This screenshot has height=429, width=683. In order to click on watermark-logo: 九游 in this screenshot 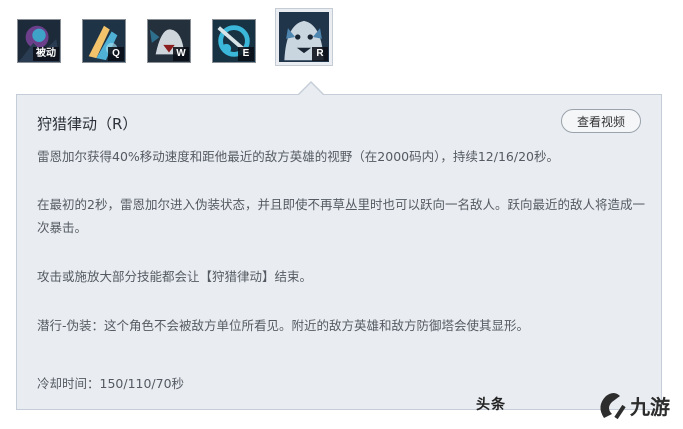, I will do `click(638, 406)`.